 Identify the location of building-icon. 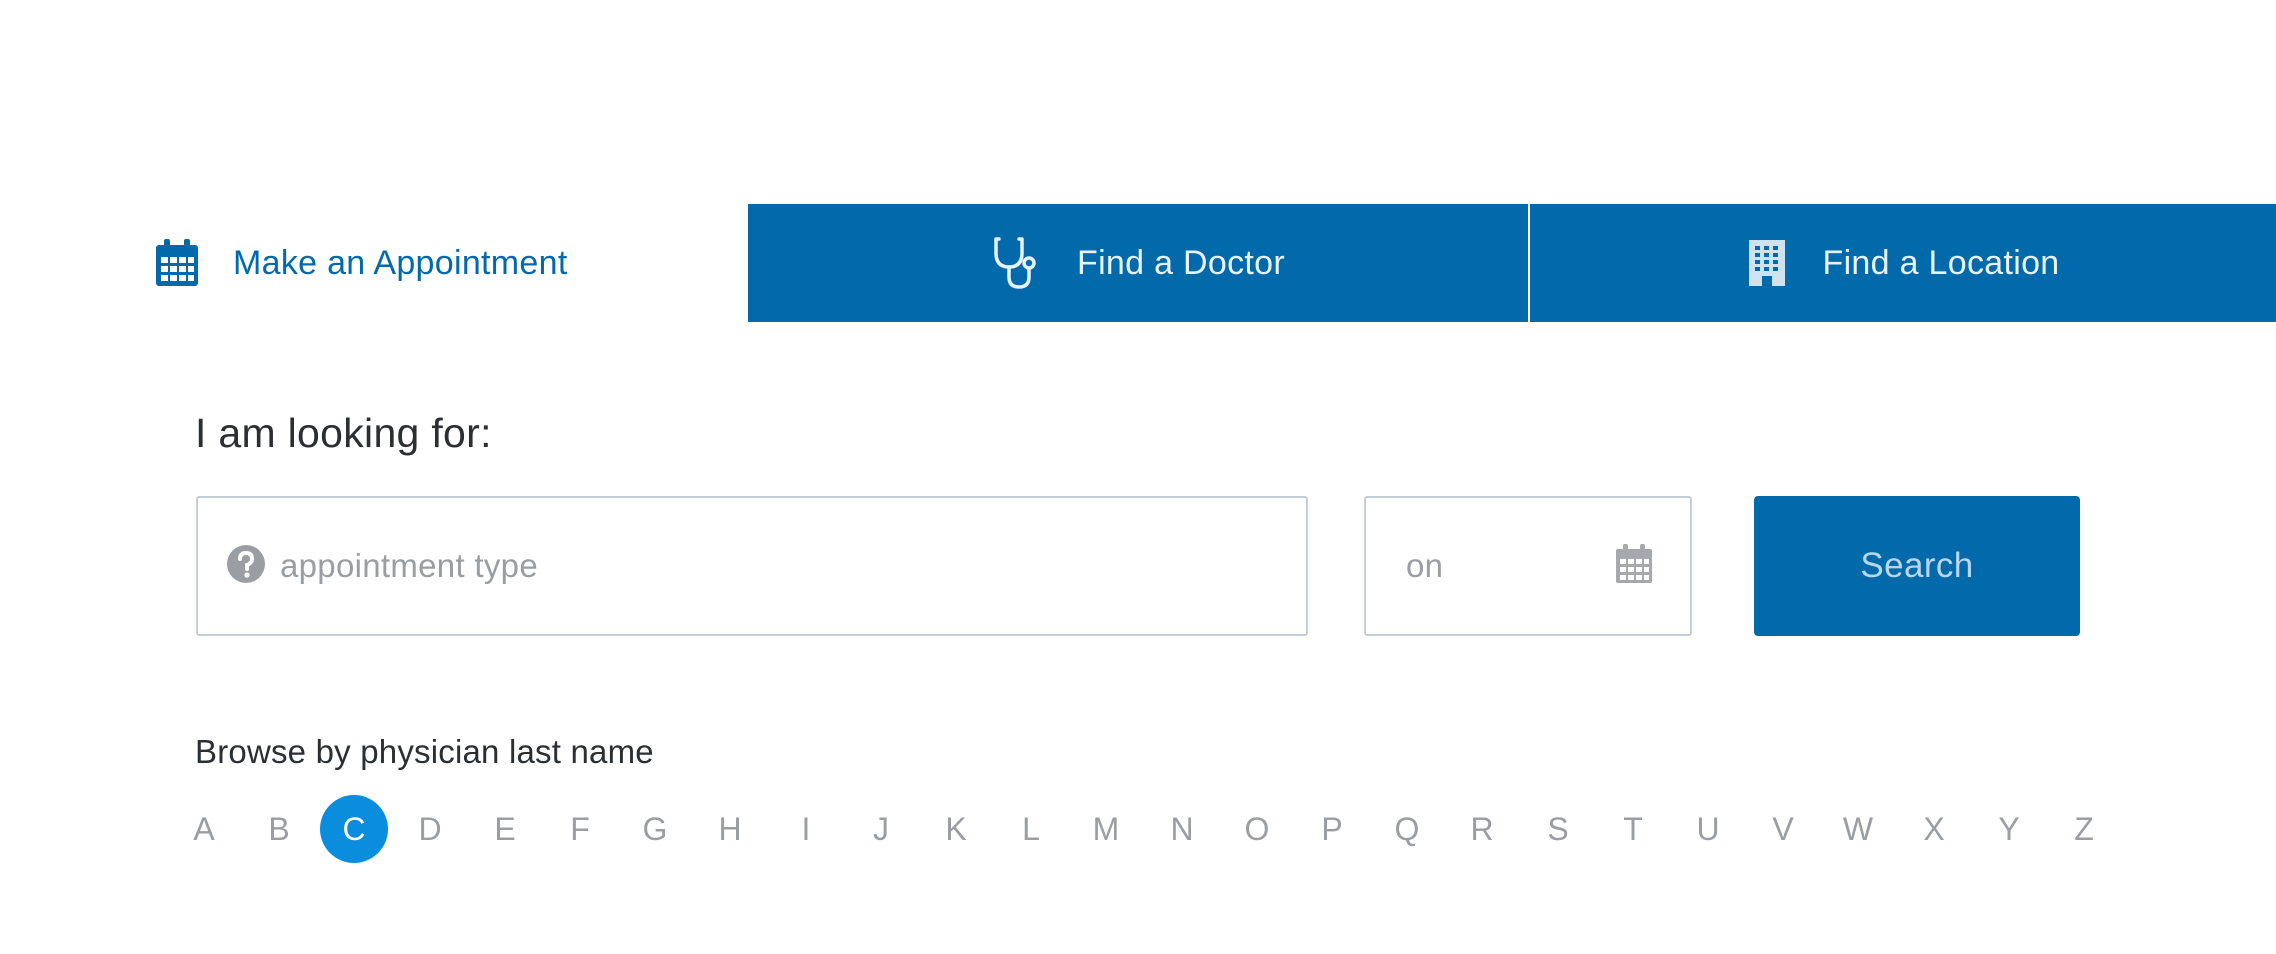
(1767, 263).